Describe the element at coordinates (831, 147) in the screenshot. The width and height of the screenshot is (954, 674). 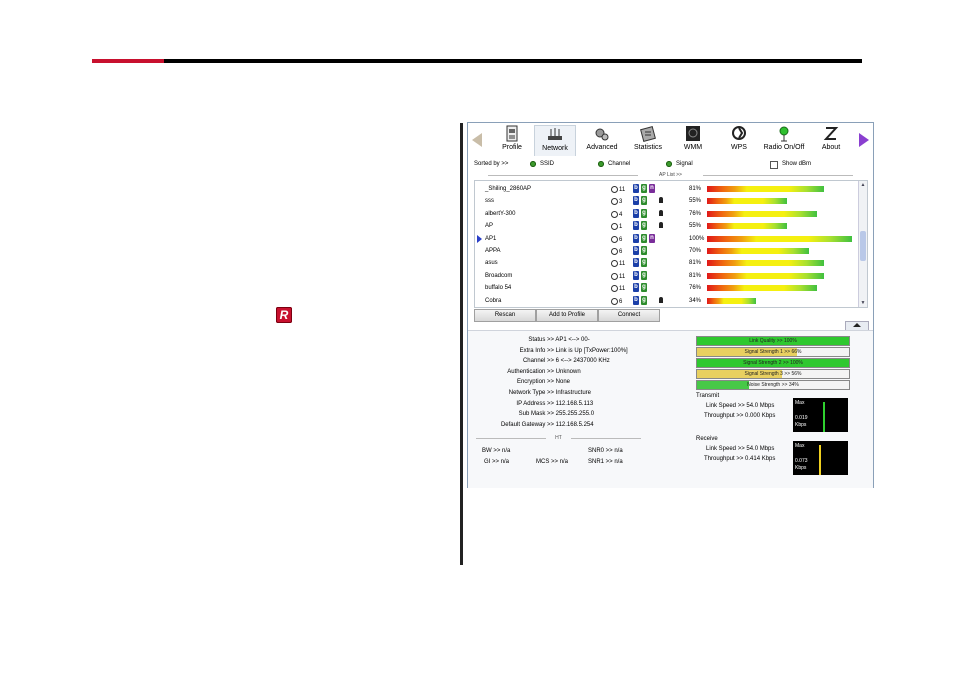
I see `tab-label: About` at that location.